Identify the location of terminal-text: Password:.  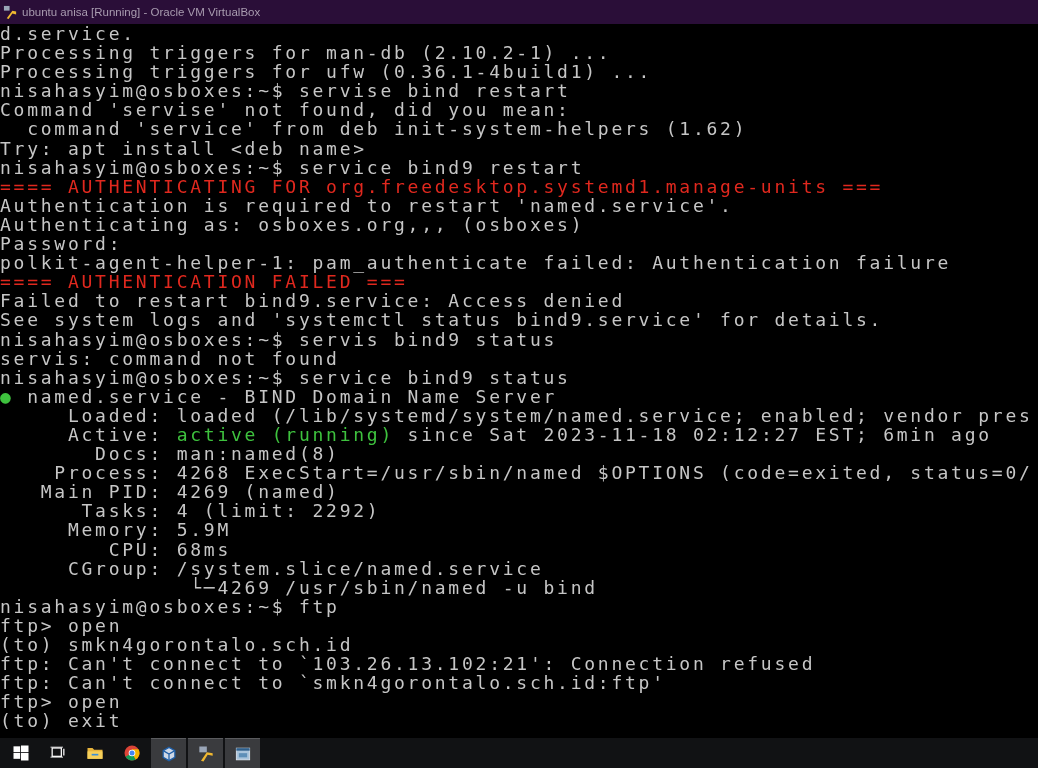
(61, 244).